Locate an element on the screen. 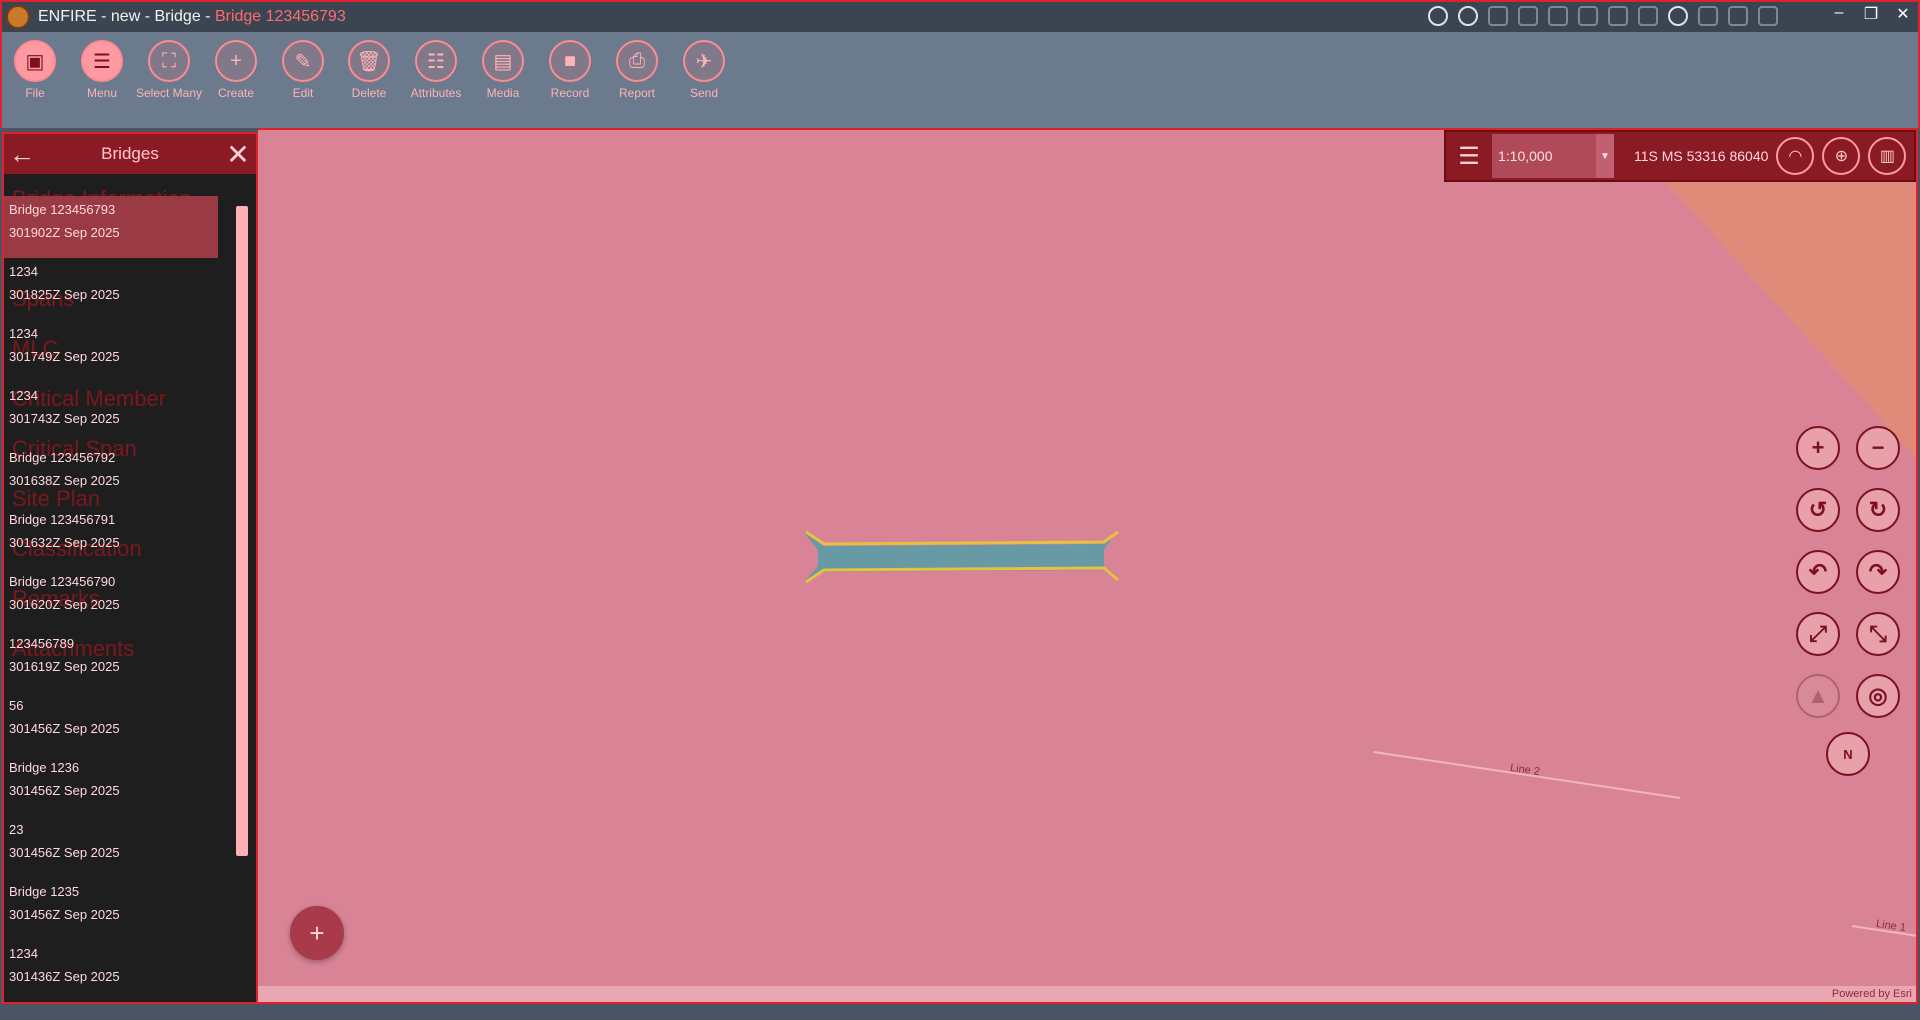 This screenshot has height=1020, width=1920. stack-icon is located at coordinates (1528, 16).